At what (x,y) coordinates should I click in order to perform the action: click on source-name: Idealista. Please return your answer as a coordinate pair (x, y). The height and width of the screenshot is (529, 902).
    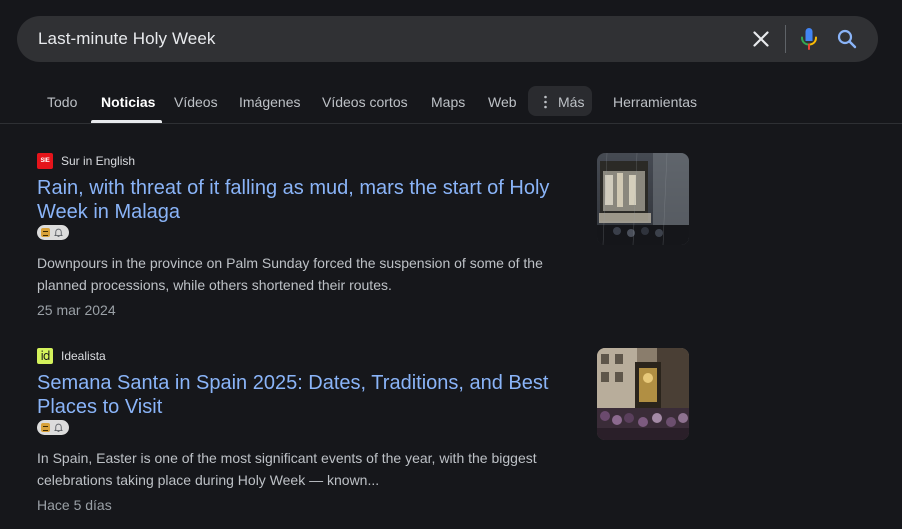
    Looking at the image, I should click on (83, 356).